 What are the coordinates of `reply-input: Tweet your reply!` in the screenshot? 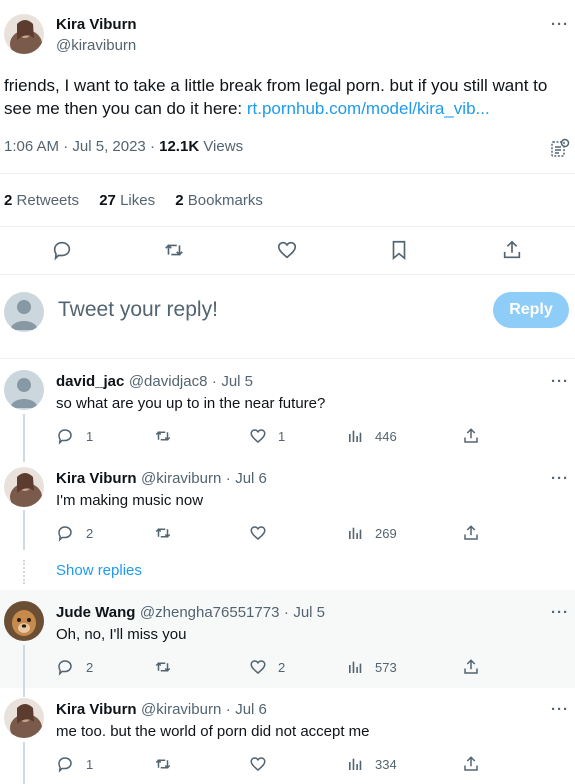 It's located at (138, 310).